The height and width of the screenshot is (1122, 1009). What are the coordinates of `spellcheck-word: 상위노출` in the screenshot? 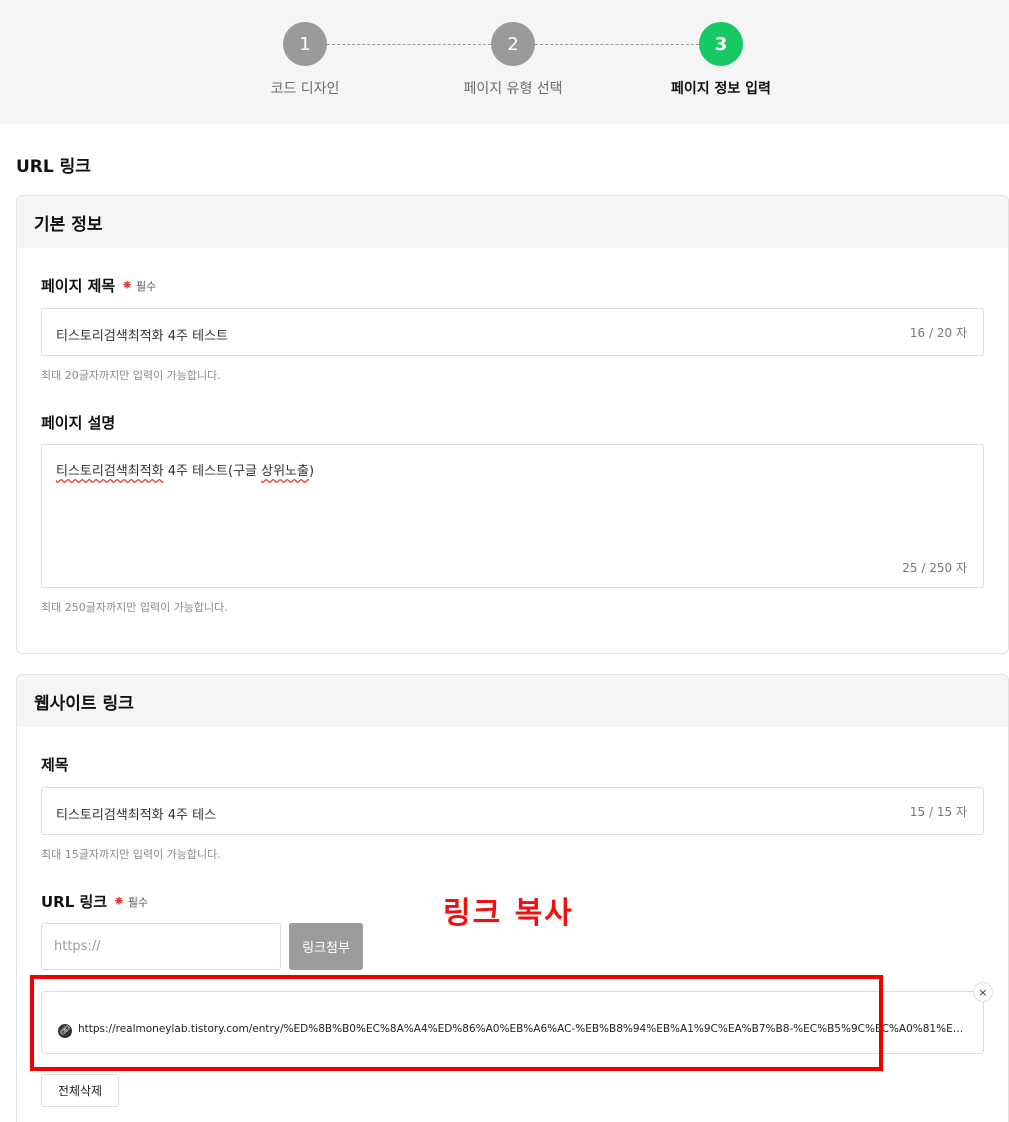 It's located at (285, 471).